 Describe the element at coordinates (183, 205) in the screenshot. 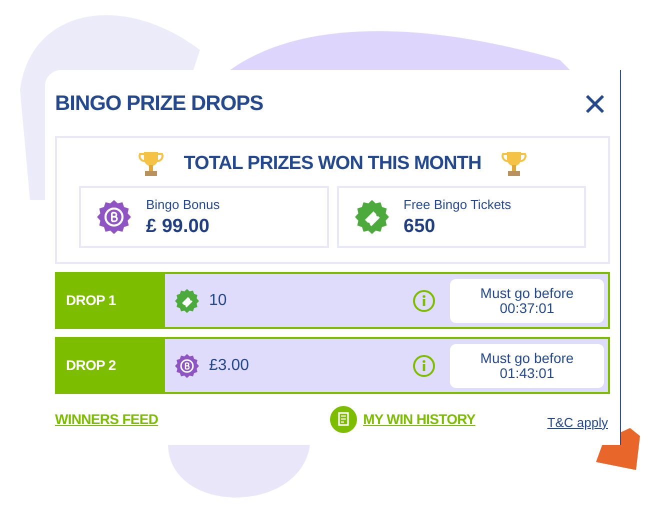

I see `prize-label: Bingo Bonus` at that location.